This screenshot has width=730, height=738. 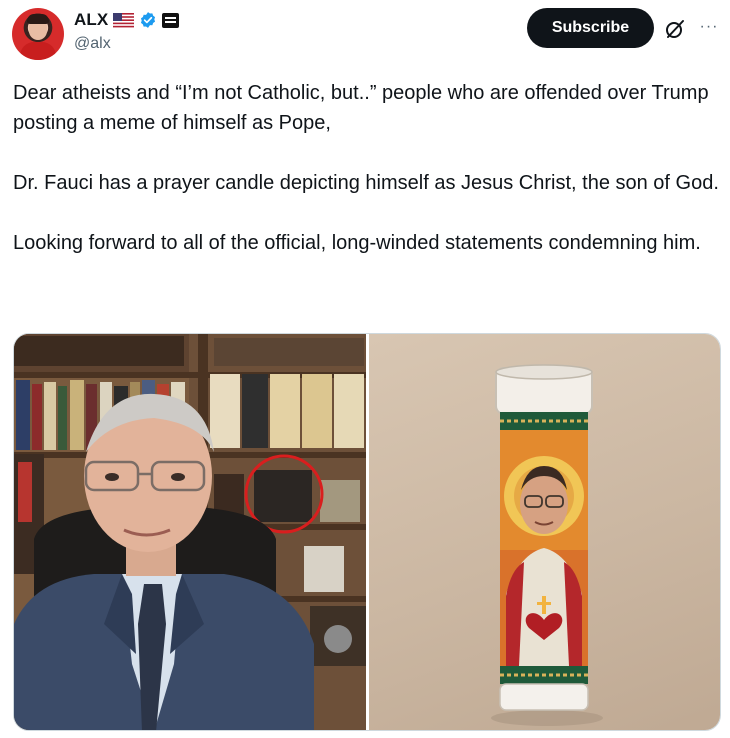 What do you see at coordinates (590, 28) in the screenshot?
I see `subscribe-button: Subscribe` at bounding box center [590, 28].